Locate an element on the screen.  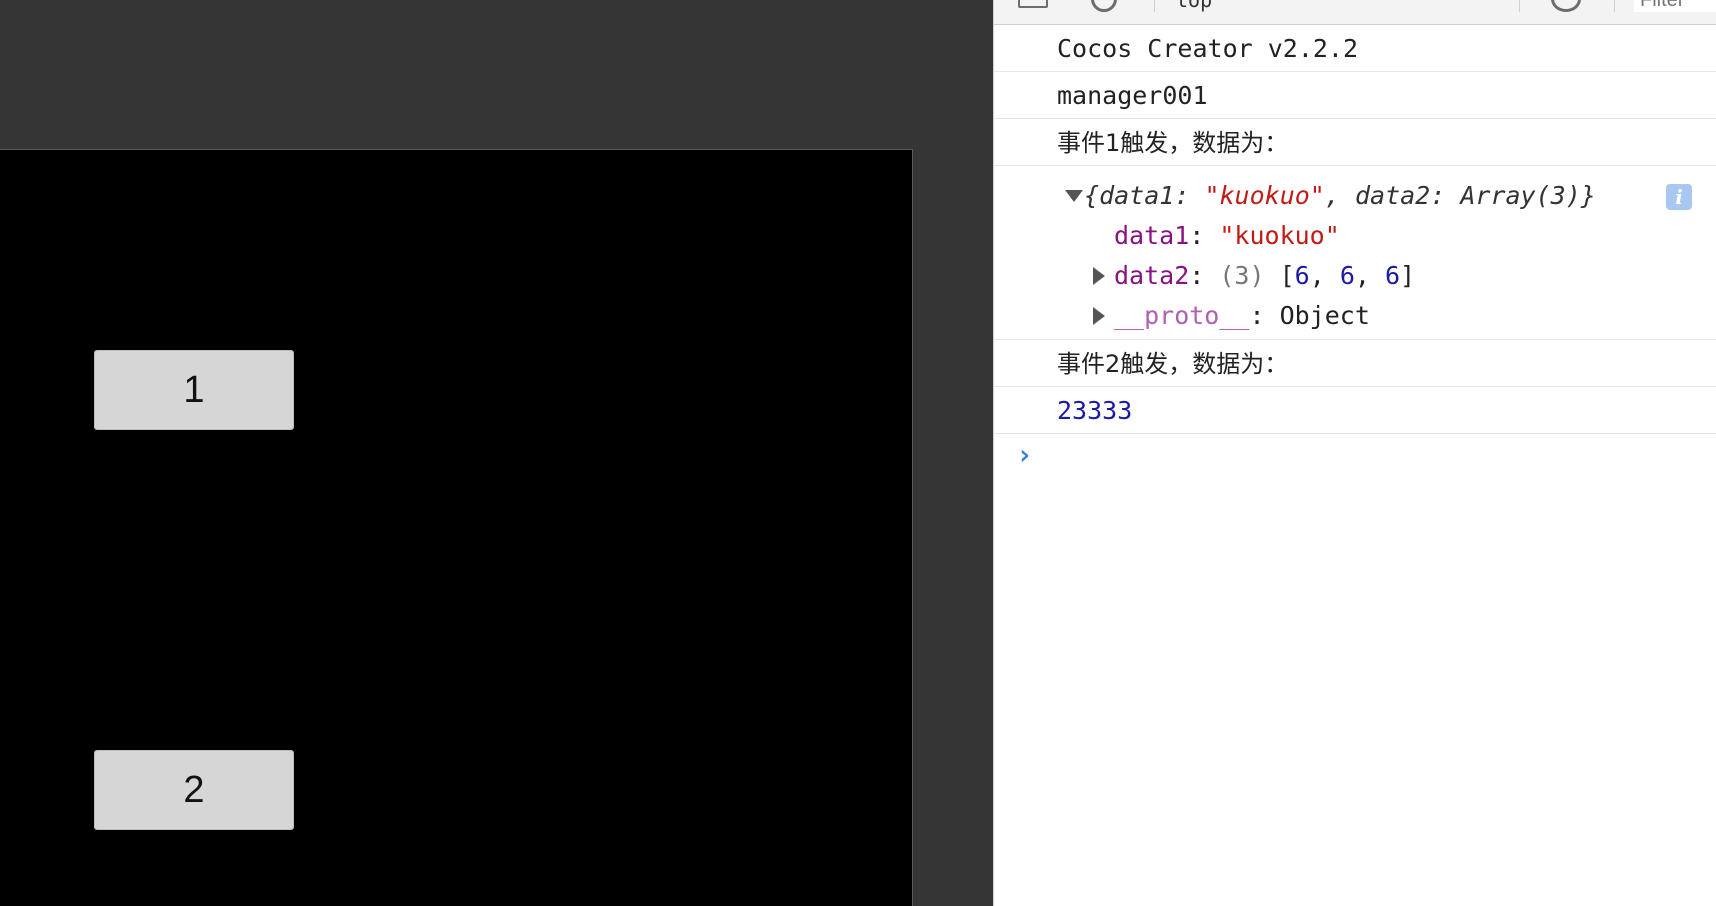
message-text: 事件1触发，数据为： is located at coordinates (1173, 143).